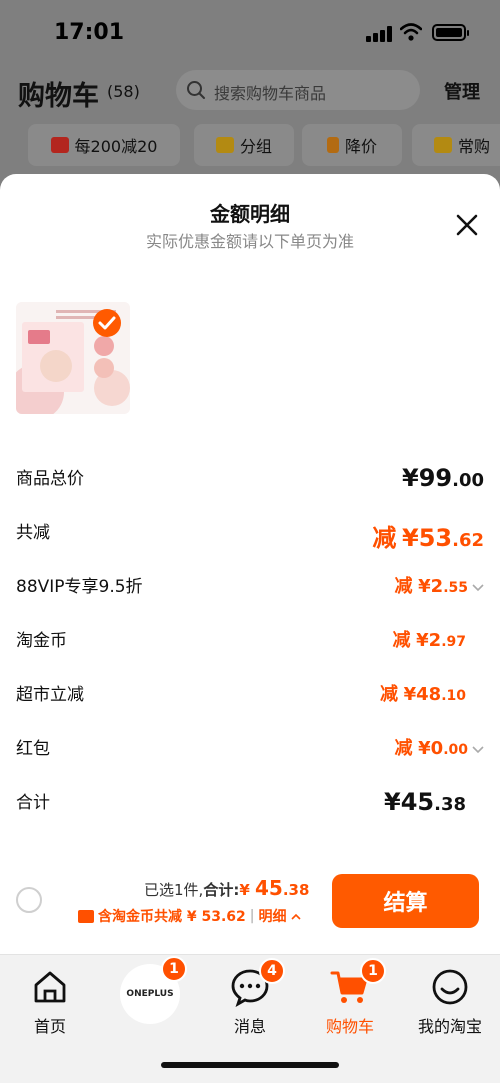  What do you see at coordinates (33, 749) in the screenshot?
I see `row-label: 红包` at bounding box center [33, 749].